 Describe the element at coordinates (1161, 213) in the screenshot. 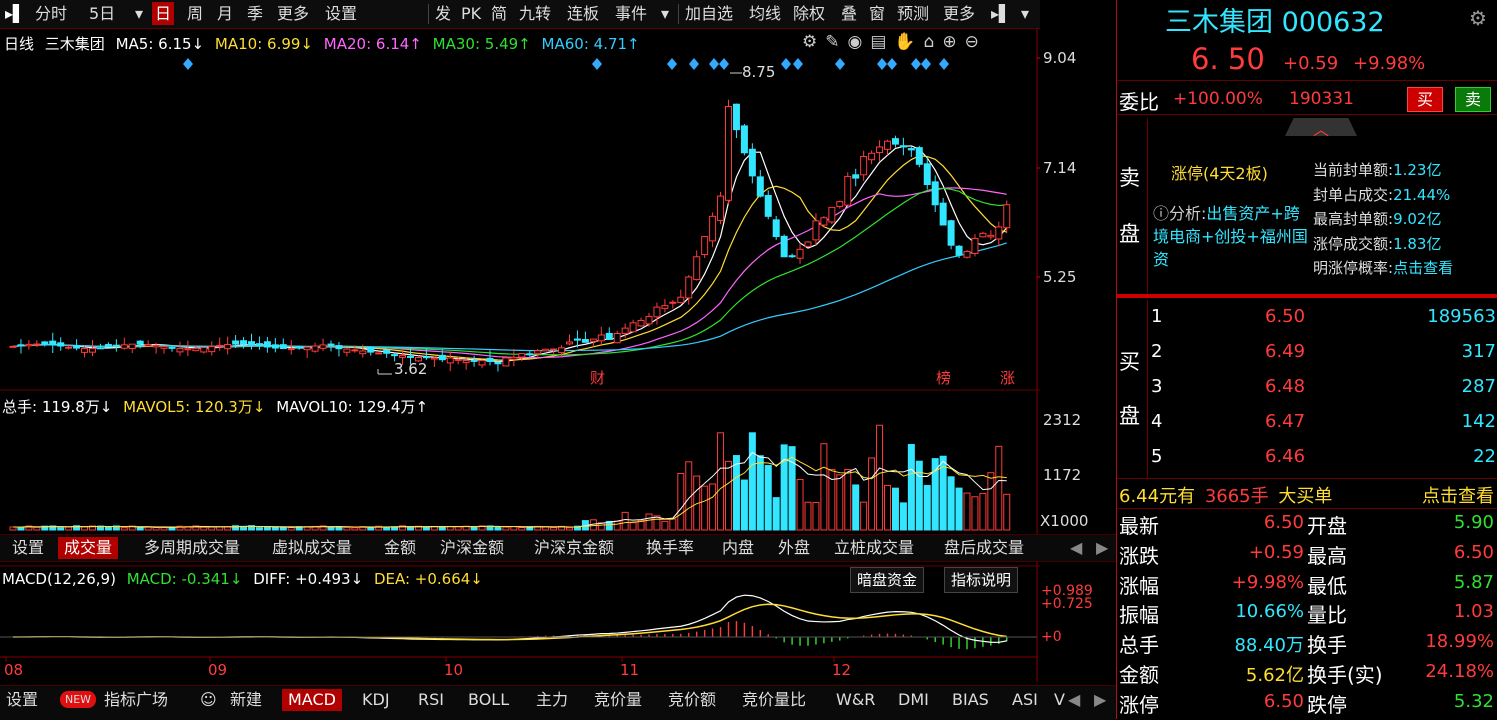

I see `info-icon: ⓘ` at that location.